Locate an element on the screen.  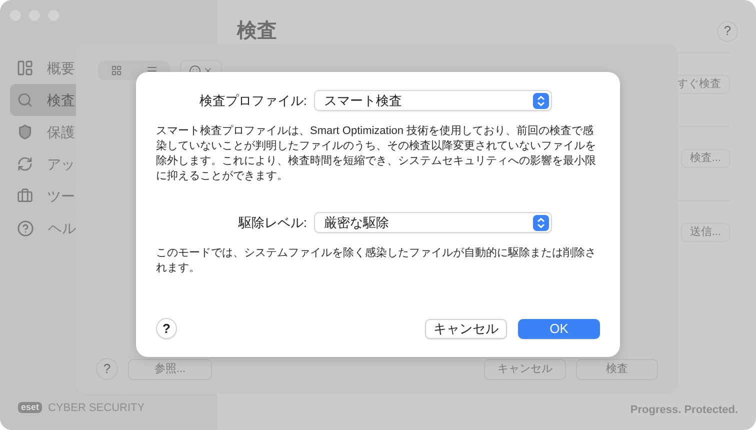
description: このモードでは、システムファイルを除く感染したファイルが自動的に駆除または削除されます。 is located at coordinates (376, 261).